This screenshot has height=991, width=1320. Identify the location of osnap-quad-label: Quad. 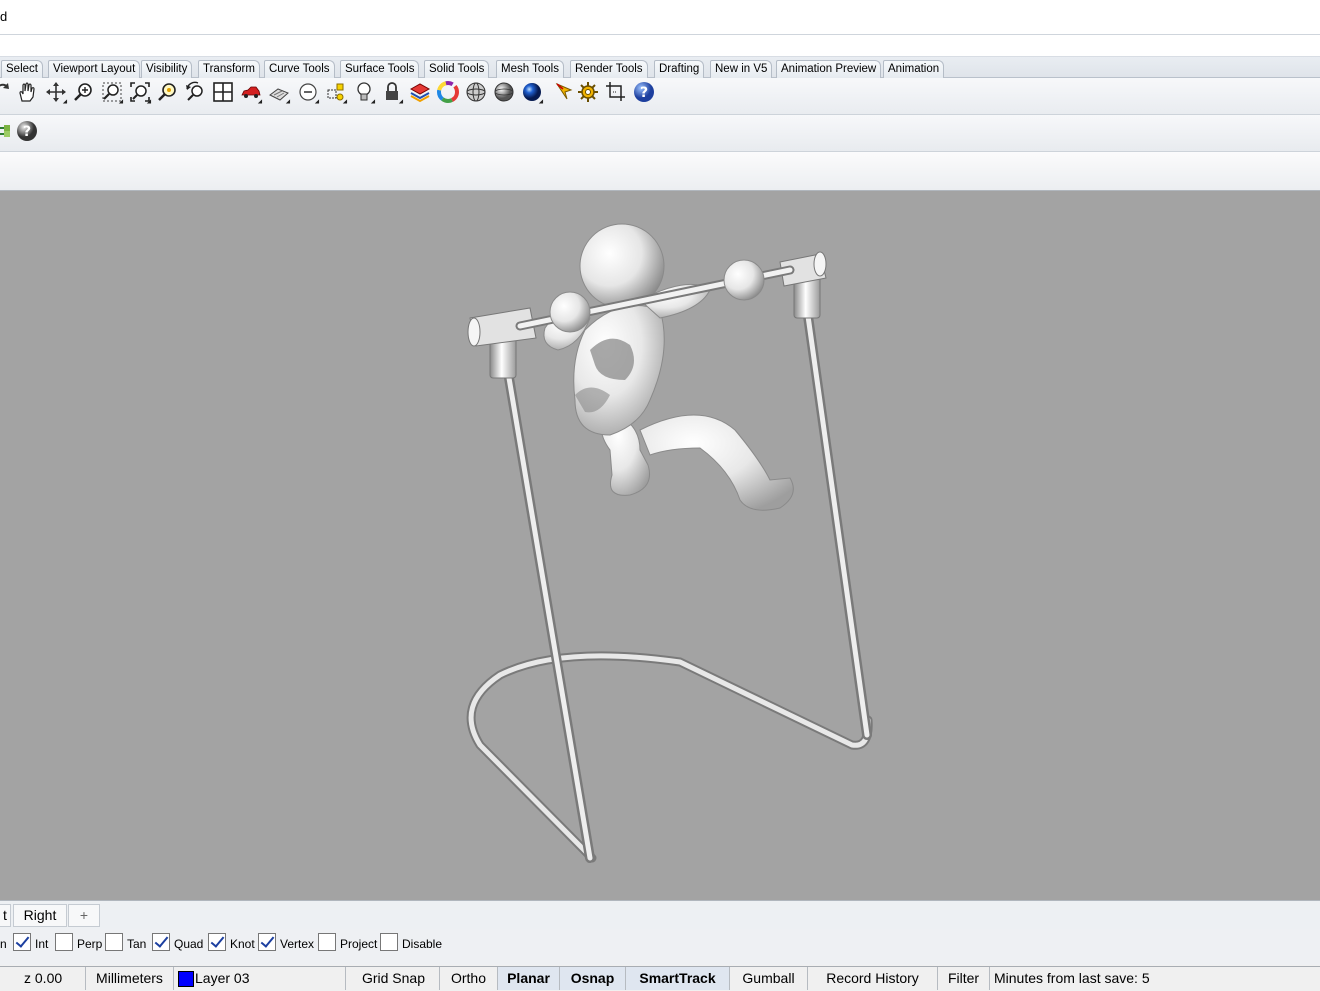
(189, 944).